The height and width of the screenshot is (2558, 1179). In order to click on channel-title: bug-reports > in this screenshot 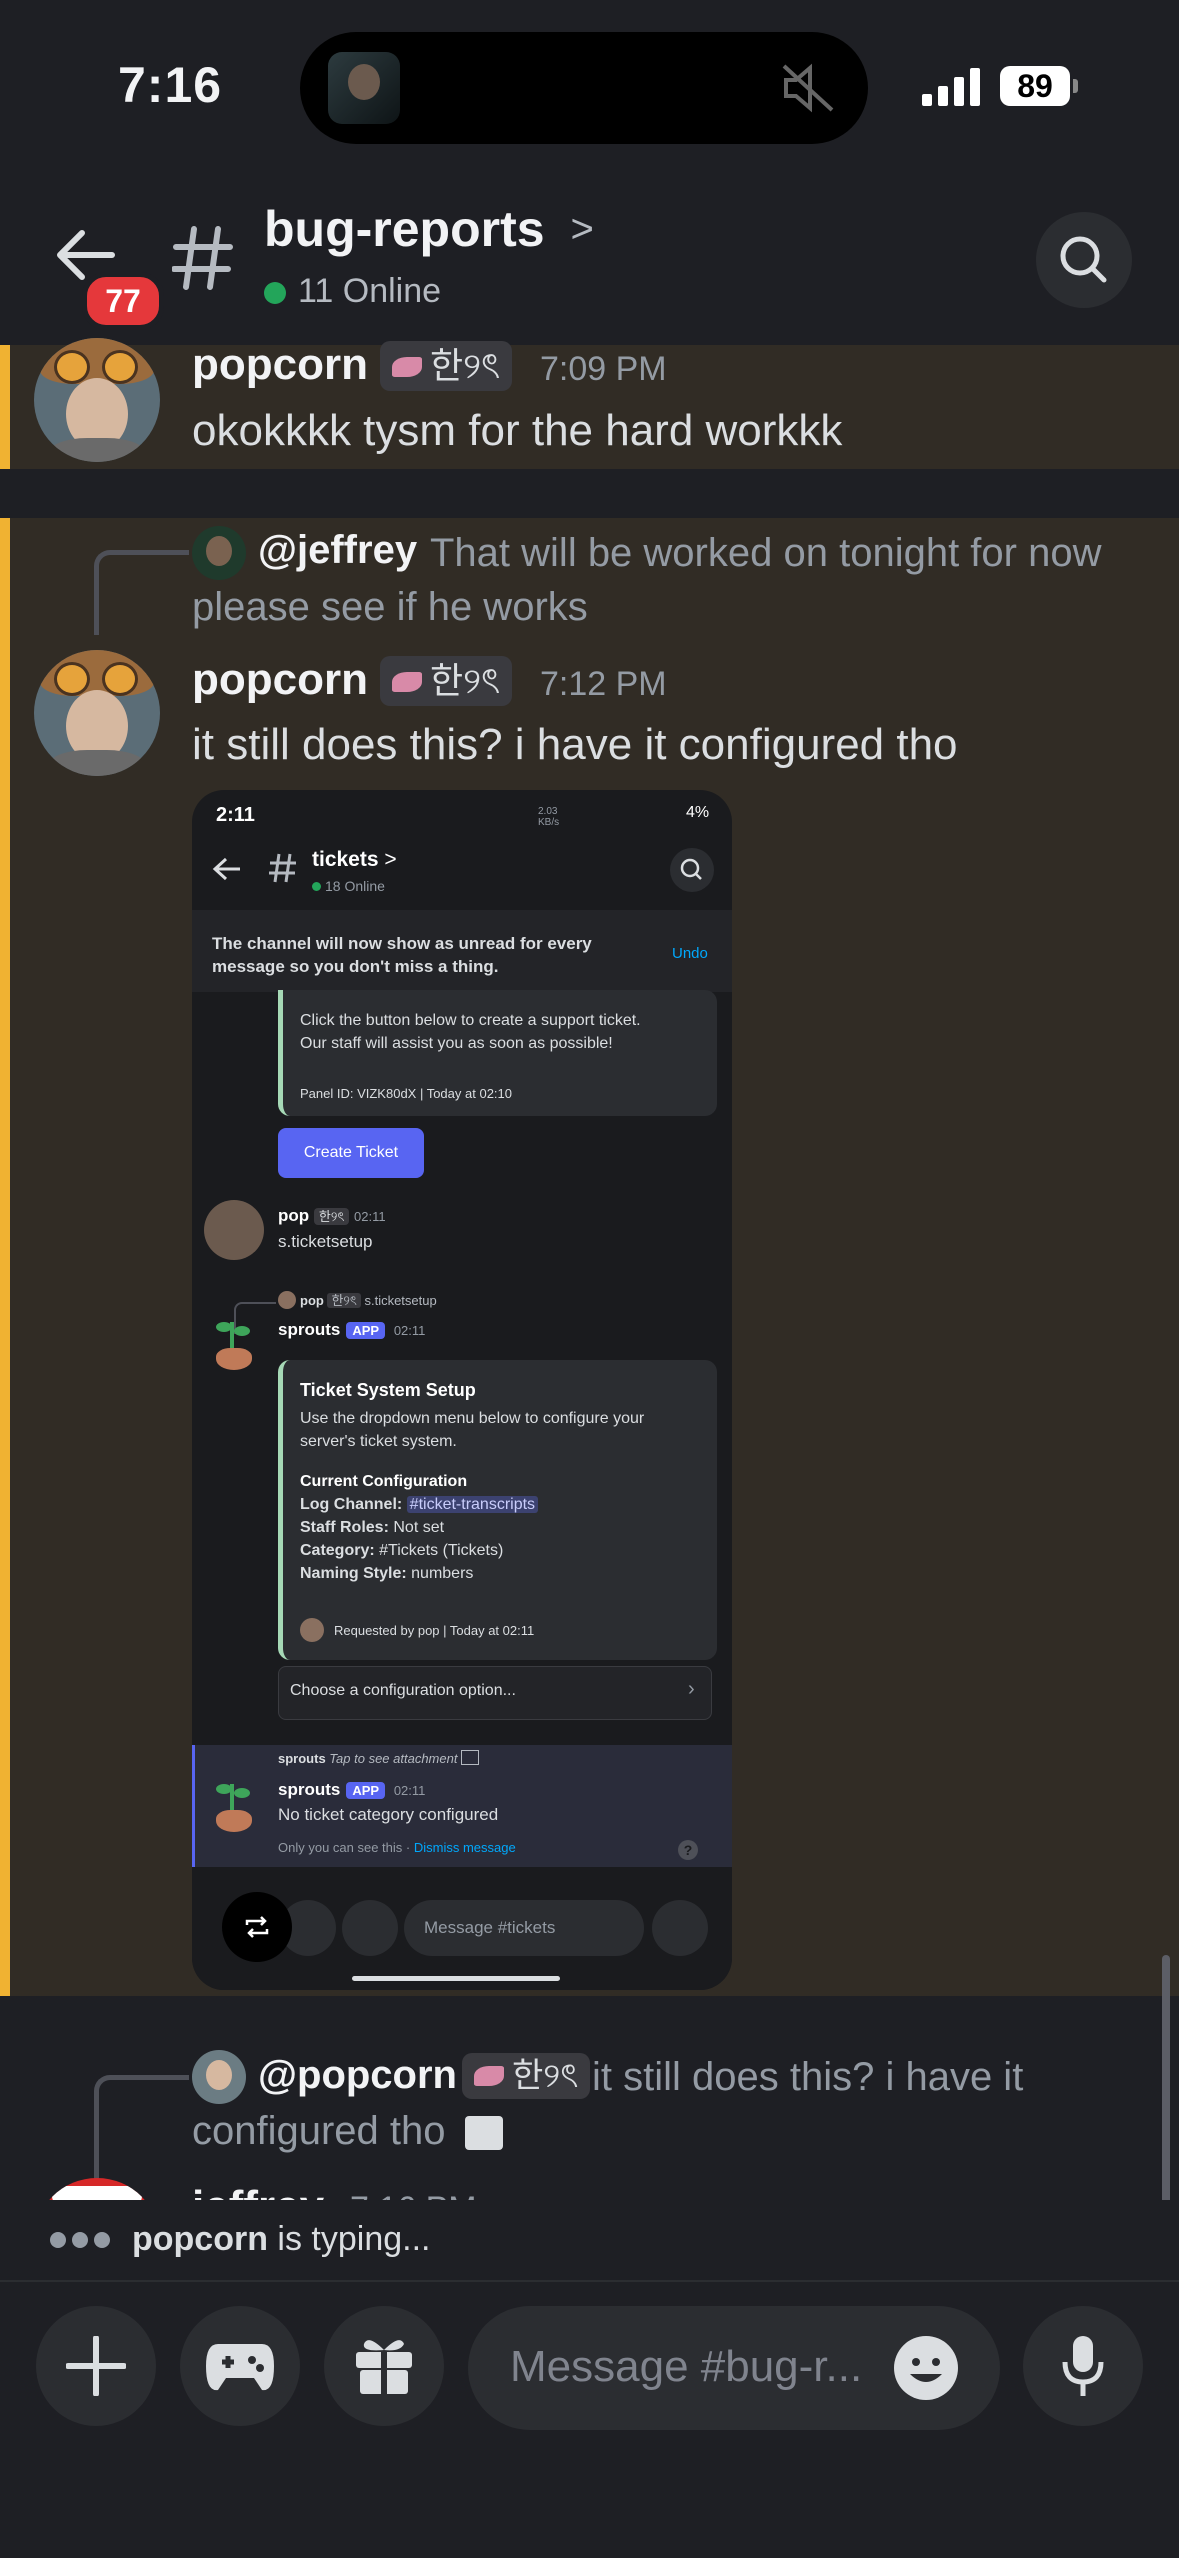, I will do `click(429, 229)`.